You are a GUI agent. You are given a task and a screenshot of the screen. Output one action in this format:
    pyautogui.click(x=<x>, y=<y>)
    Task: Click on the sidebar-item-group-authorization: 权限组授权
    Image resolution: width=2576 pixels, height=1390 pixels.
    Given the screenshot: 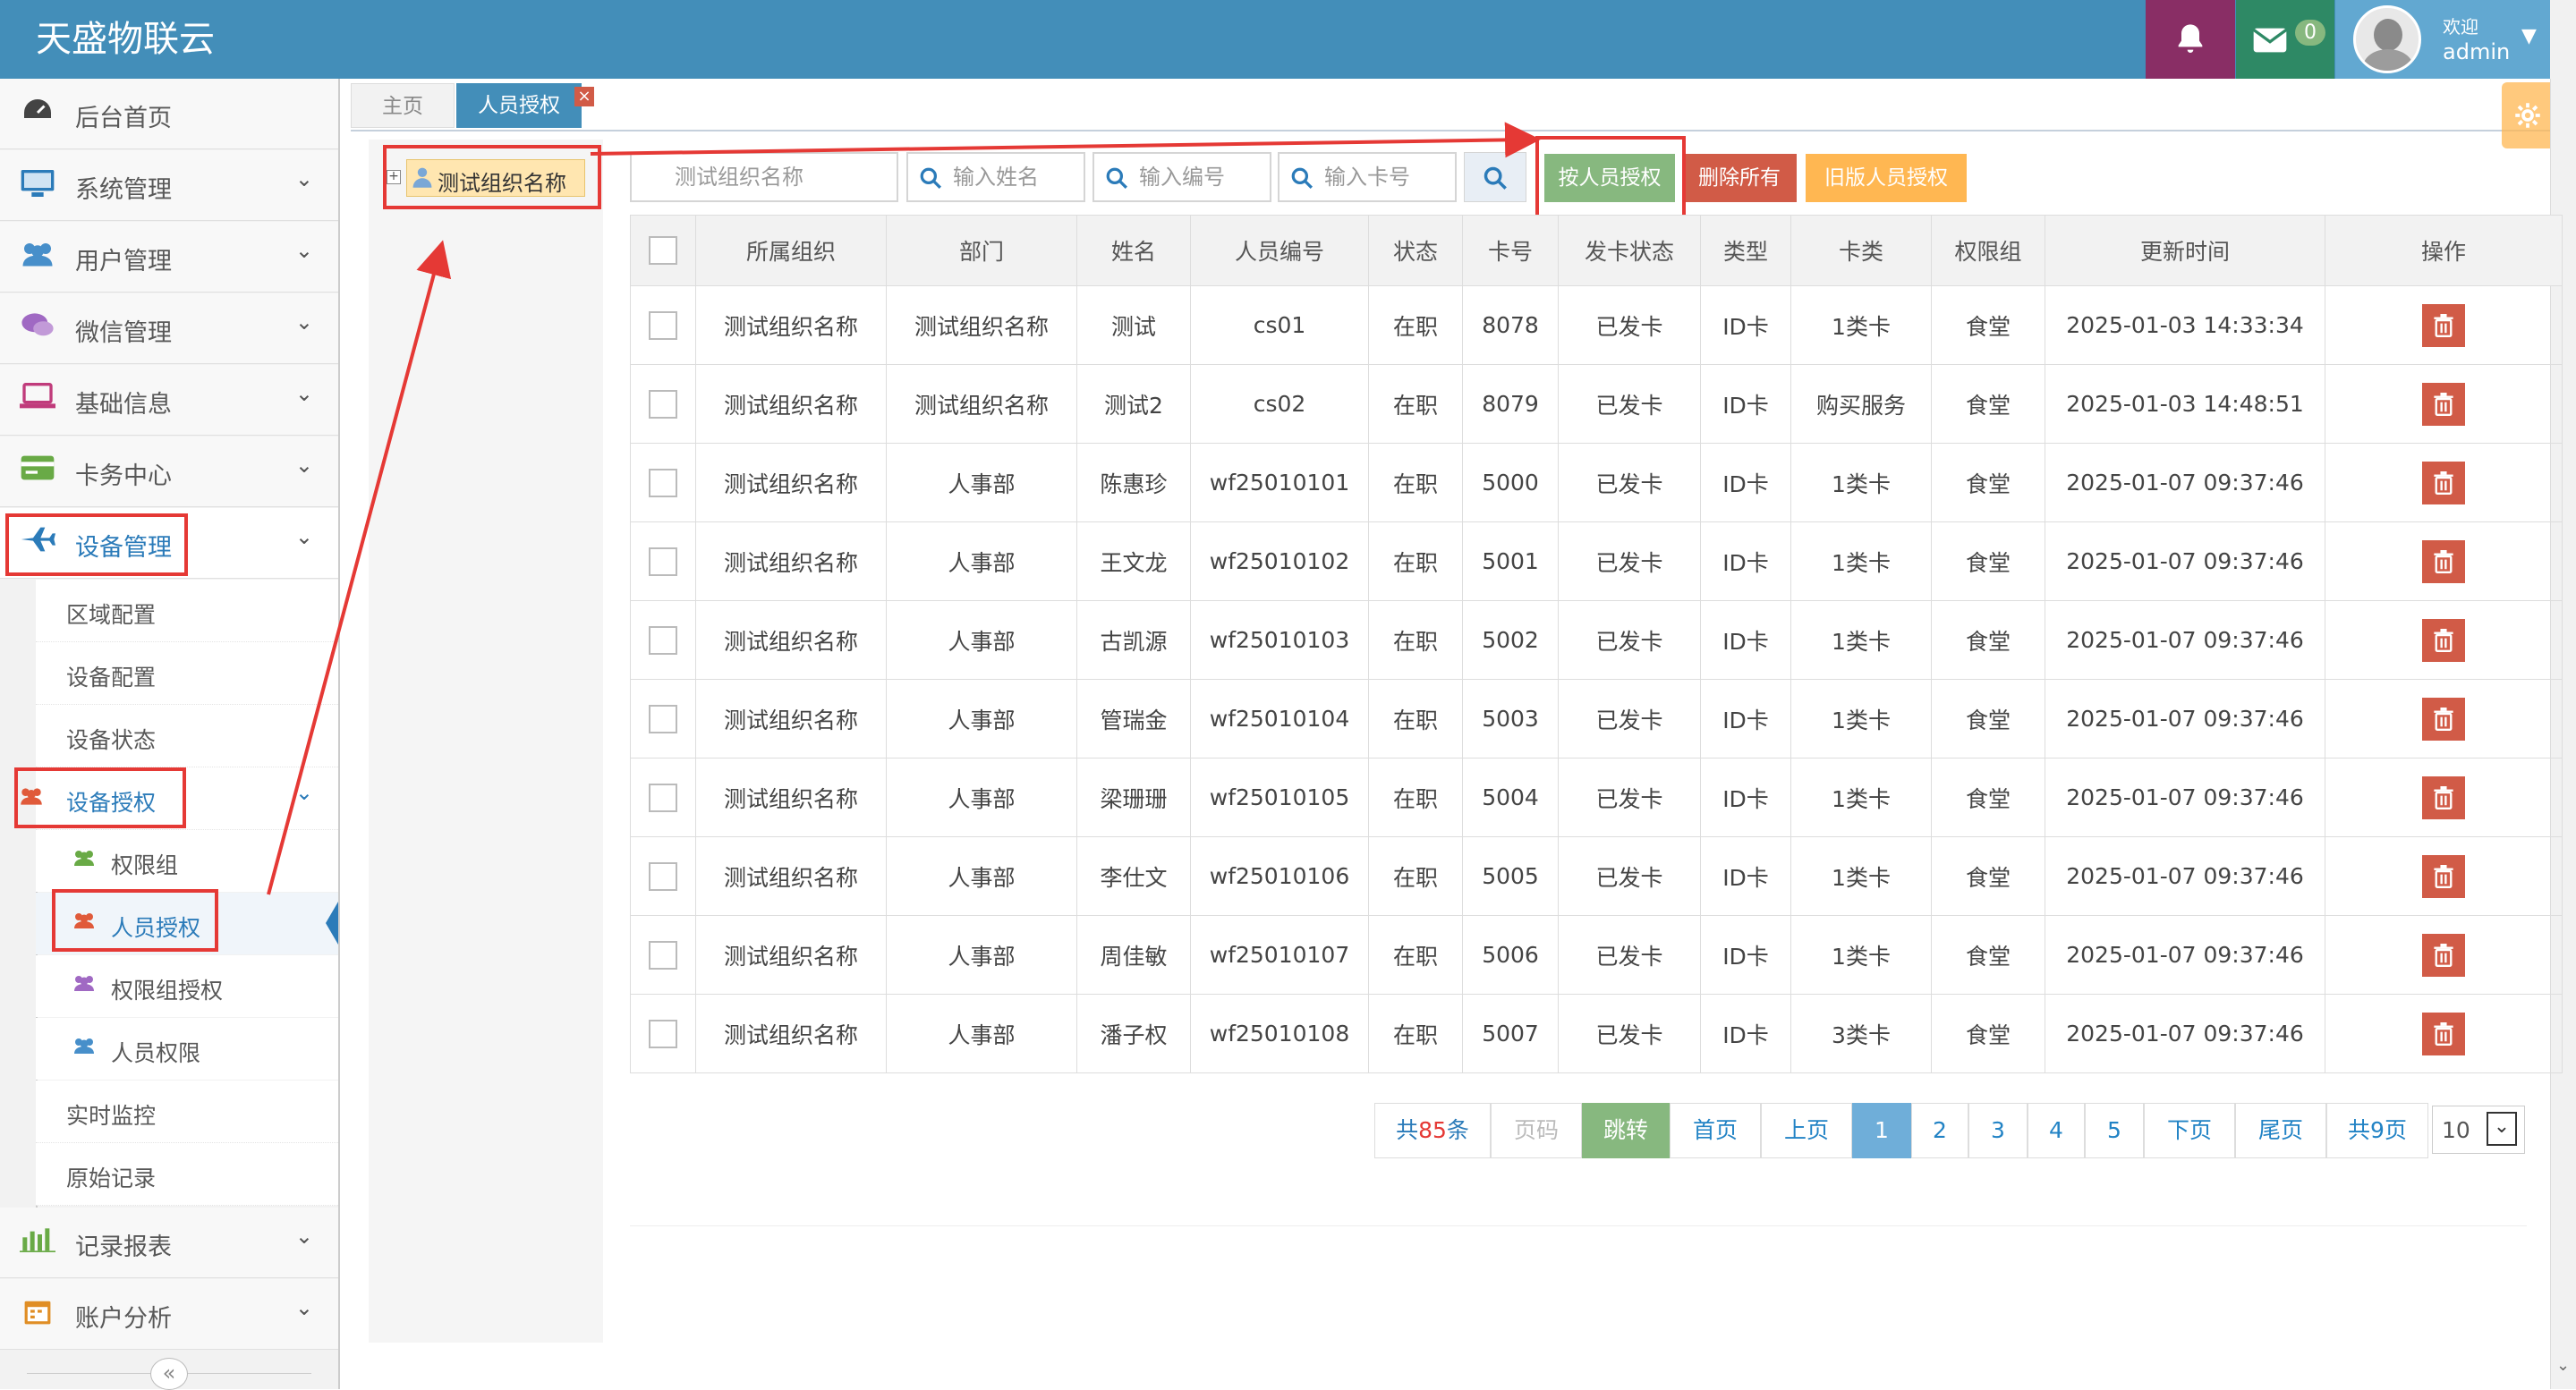 What is the action you would take?
    pyautogui.click(x=187, y=986)
    